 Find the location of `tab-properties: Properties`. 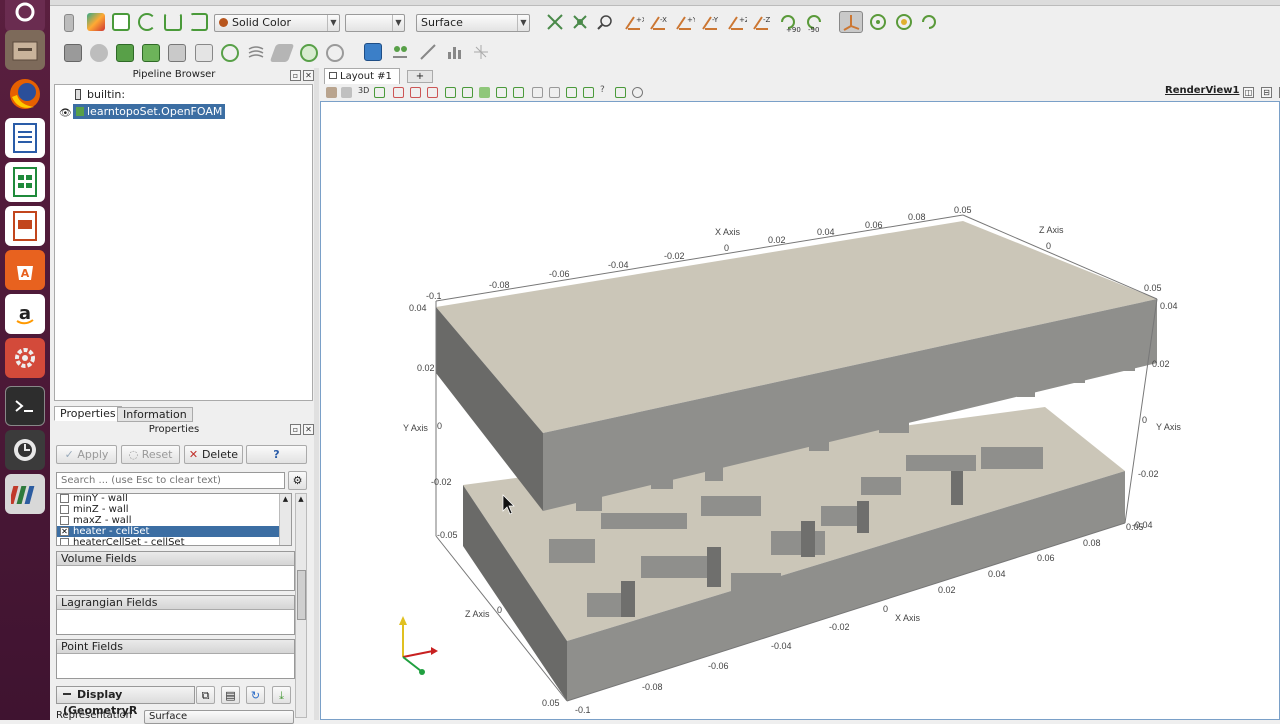

tab-properties: Properties is located at coordinates (88, 413).